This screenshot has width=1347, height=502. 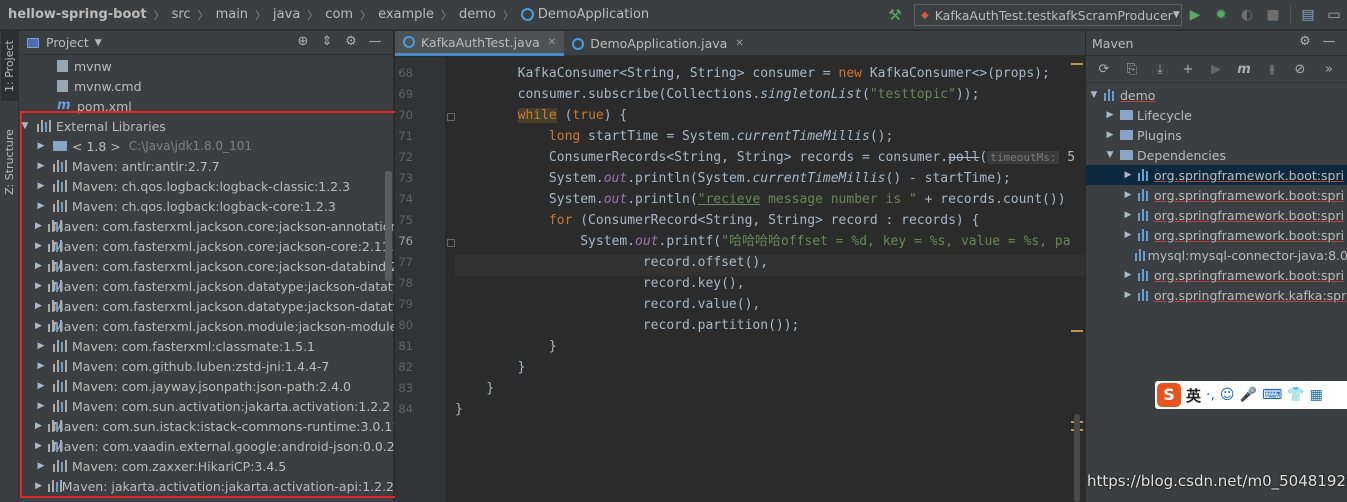 What do you see at coordinates (1273, 15) in the screenshot?
I see `stop-icon: ■` at bounding box center [1273, 15].